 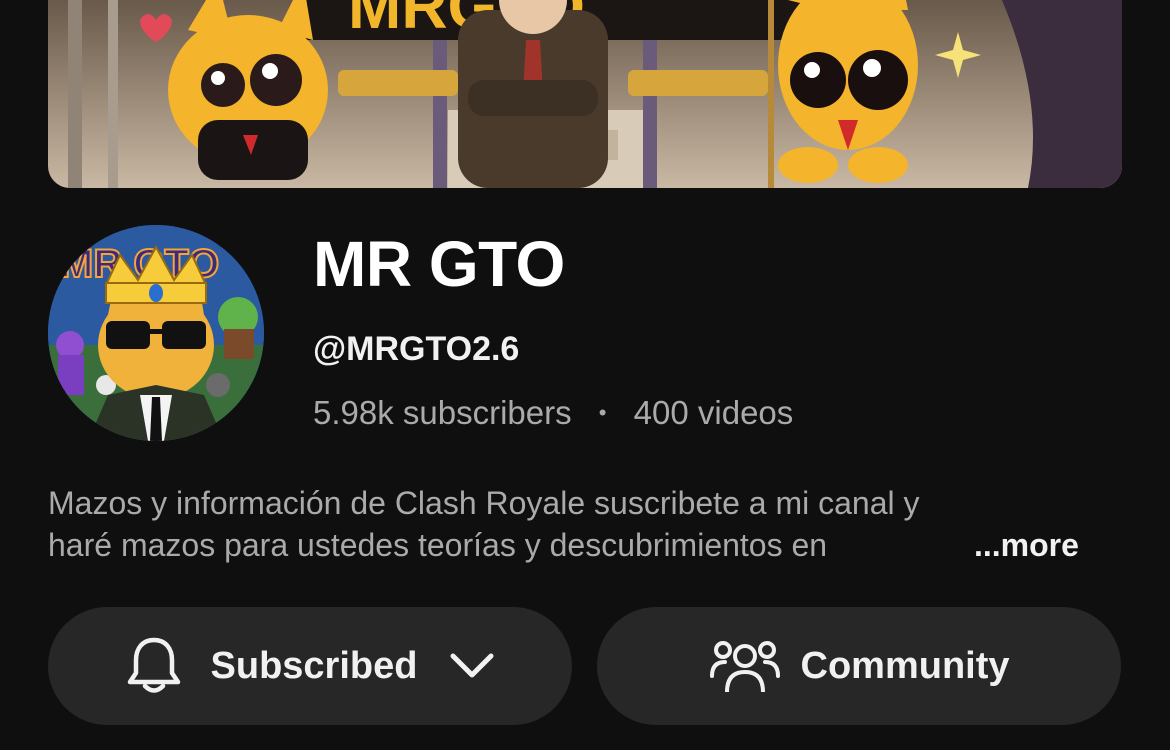 What do you see at coordinates (1026, 545) in the screenshot?
I see `more-link: ...more` at bounding box center [1026, 545].